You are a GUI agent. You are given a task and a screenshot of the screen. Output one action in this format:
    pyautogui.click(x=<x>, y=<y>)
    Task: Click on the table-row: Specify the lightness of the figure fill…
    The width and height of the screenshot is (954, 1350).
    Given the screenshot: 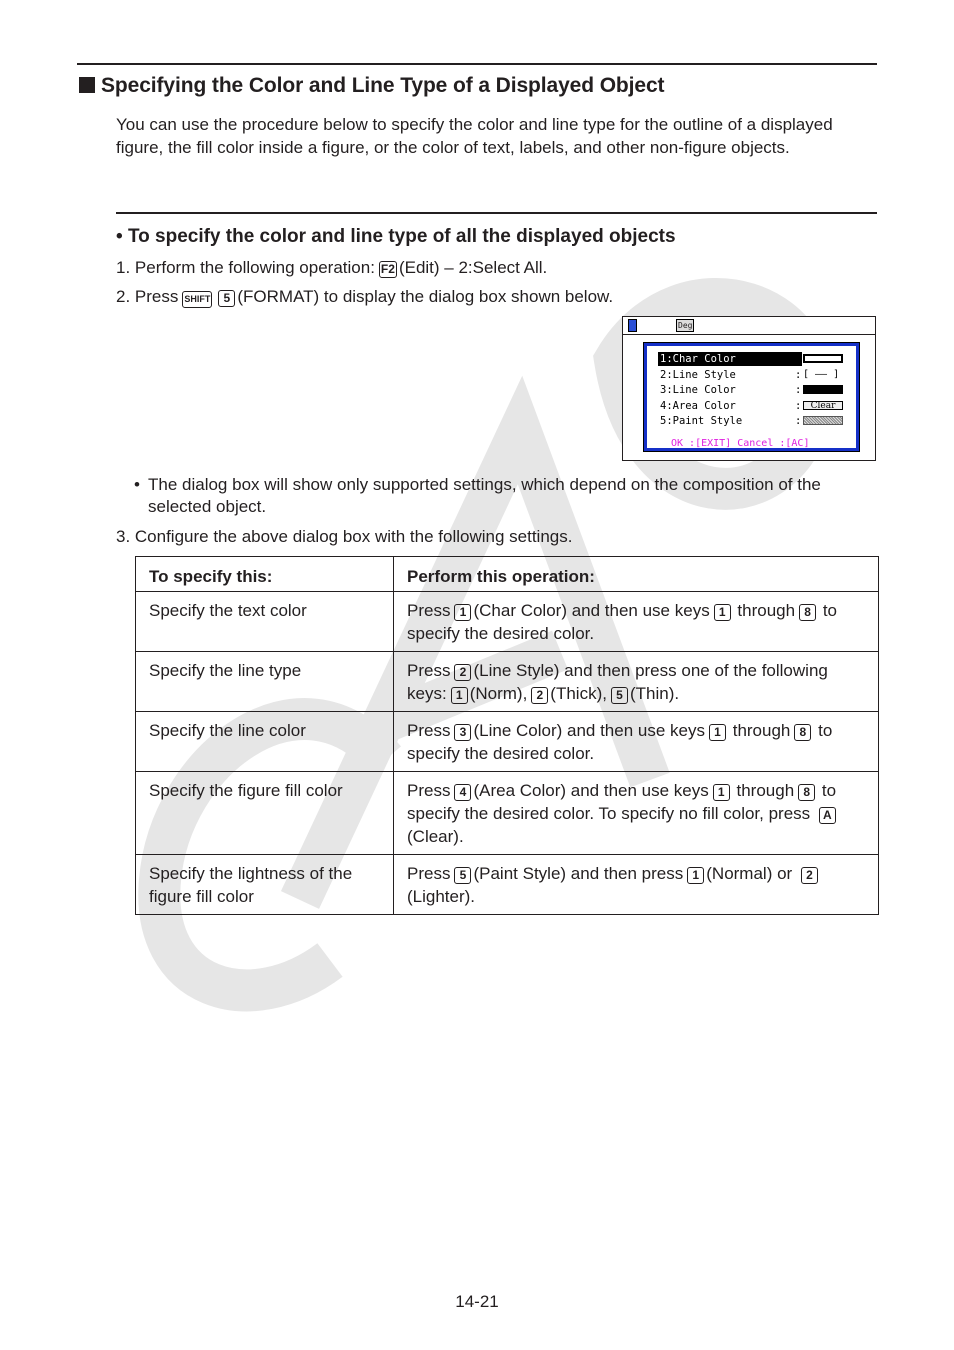 What is the action you would take?
    pyautogui.click(x=507, y=884)
    